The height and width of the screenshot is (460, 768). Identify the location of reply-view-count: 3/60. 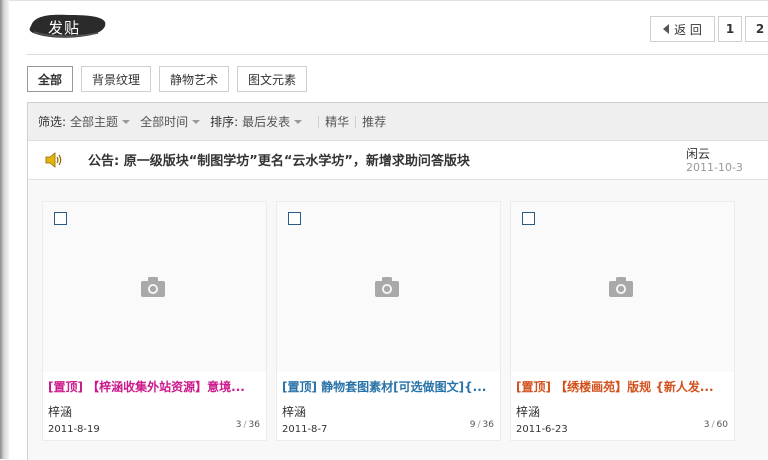
(715, 425).